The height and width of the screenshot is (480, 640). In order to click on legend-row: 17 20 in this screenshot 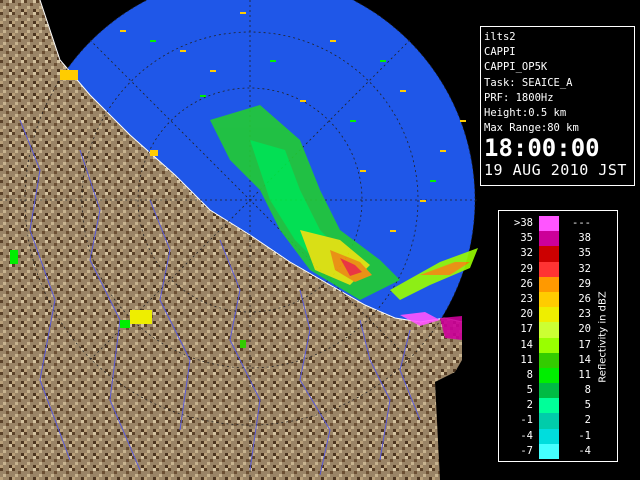, I will do `click(549, 330)`.